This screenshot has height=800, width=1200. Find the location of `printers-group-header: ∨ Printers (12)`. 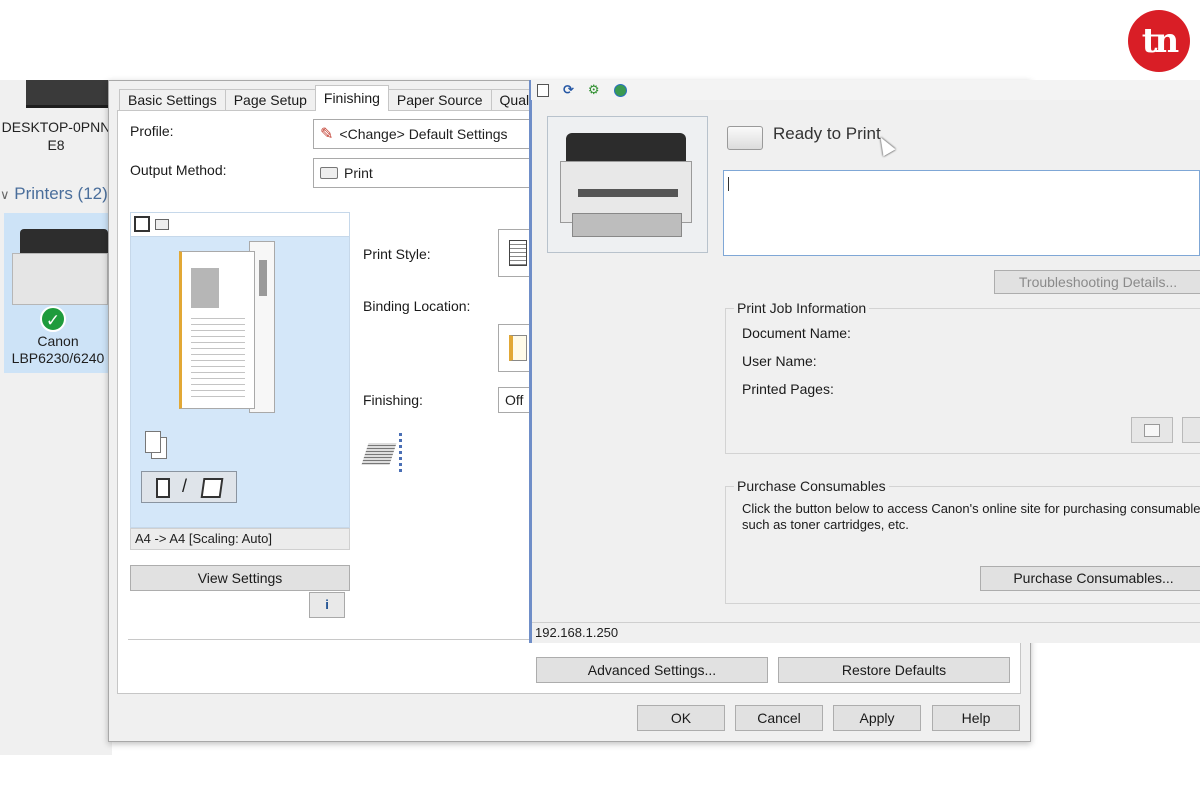

printers-group-header: ∨ Printers (12) is located at coordinates (54, 194).